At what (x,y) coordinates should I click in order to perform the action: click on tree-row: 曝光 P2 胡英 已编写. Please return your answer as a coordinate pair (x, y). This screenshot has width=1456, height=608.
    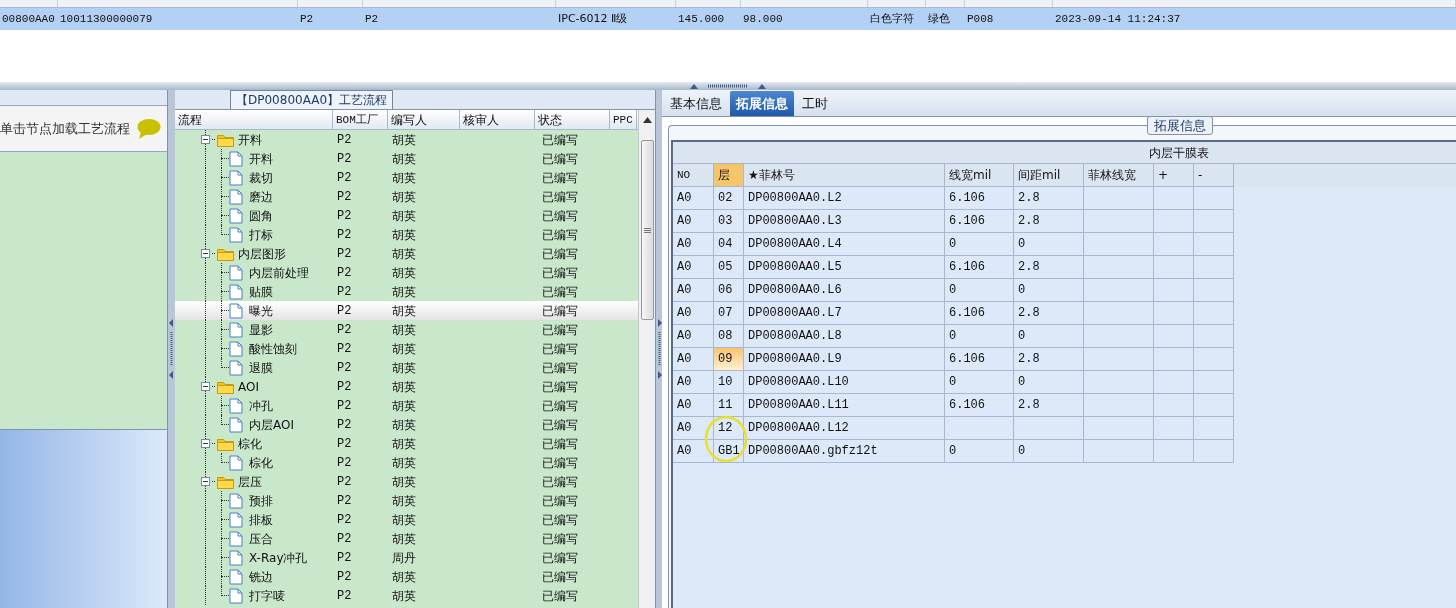
    Looking at the image, I should click on (406, 310).